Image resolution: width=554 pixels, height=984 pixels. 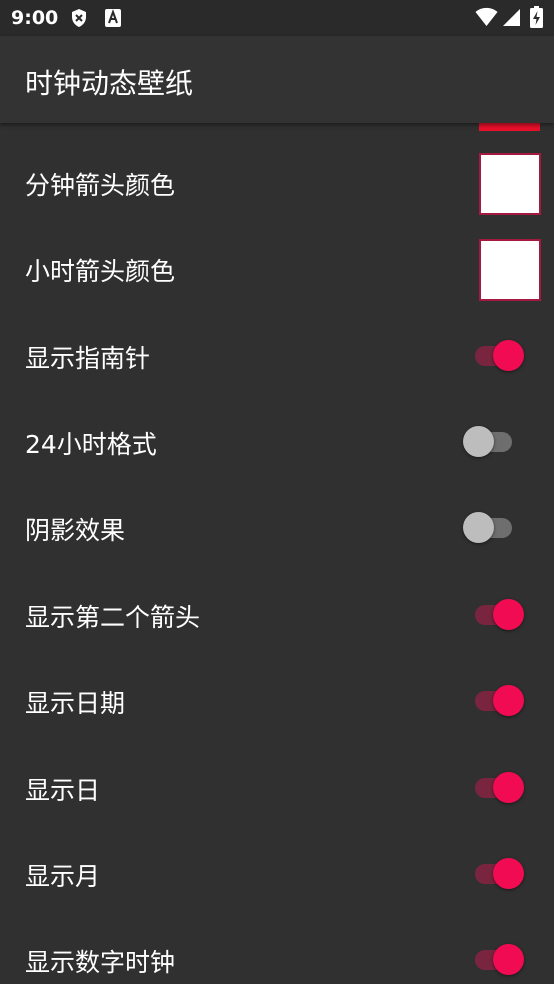 I want to click on setting-label: 显示指南针, so click(x=88, y=358).